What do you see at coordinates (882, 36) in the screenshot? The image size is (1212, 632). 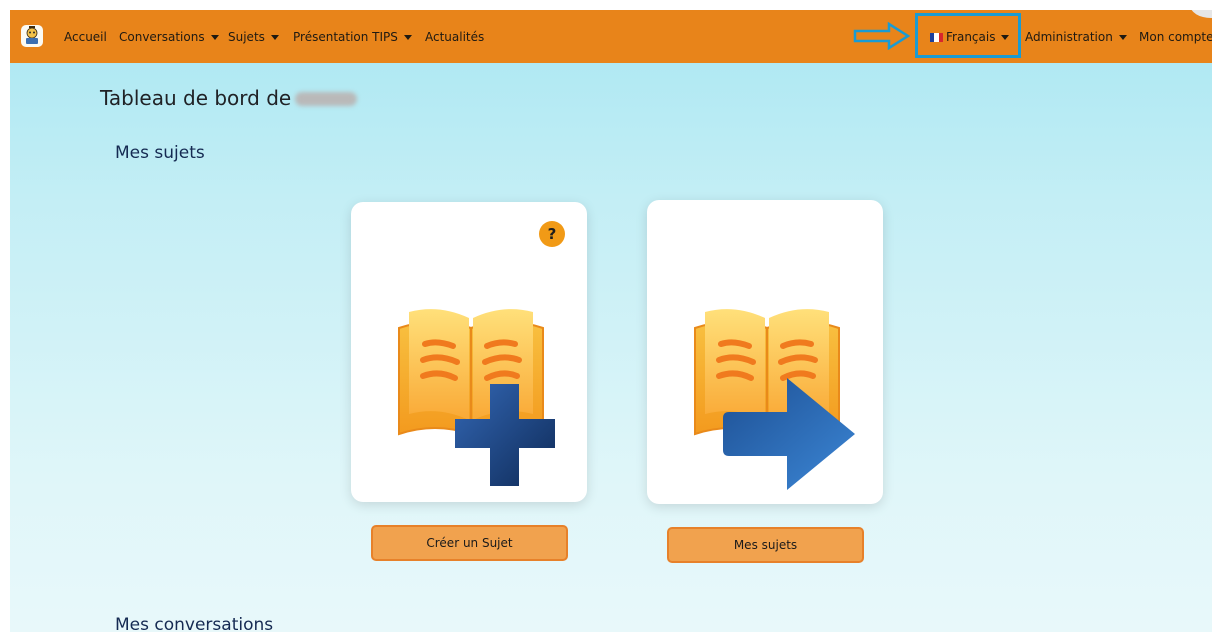 I see `annotation-arrow-icon` at bounding box center [882, 36].